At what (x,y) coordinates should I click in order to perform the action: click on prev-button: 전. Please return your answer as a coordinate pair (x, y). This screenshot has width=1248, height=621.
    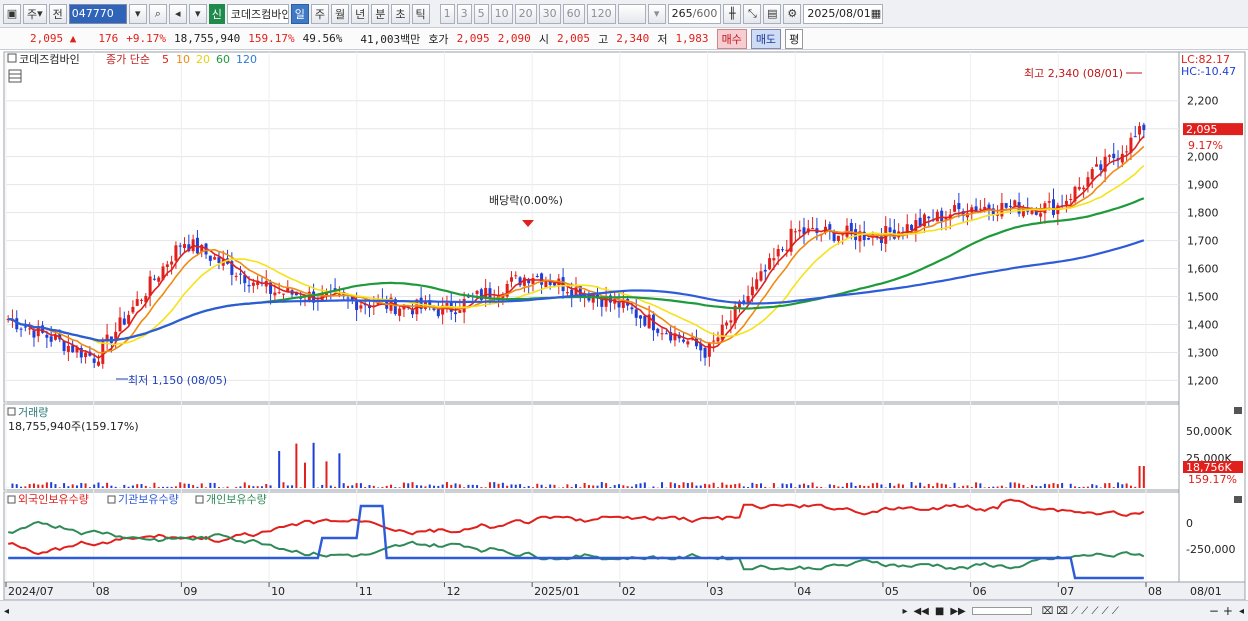
    Looking at the image, I should click on (57, 13).